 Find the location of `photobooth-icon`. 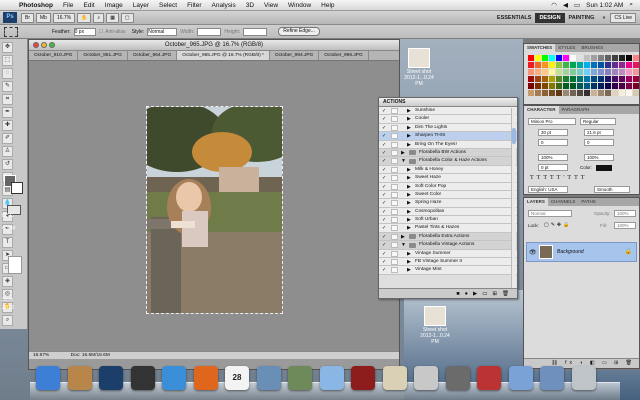

photobooth-icon is located at coordinates (489, 378).